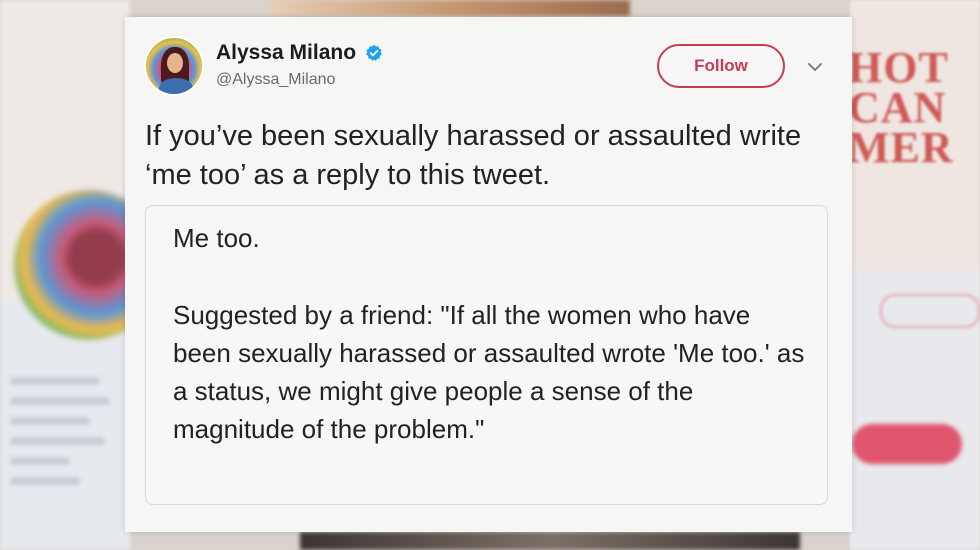 This screenshot has width=980, height=550. Describe the element at coordinates (175, 63) in the screenshot. I see `avatar-face` at that location.